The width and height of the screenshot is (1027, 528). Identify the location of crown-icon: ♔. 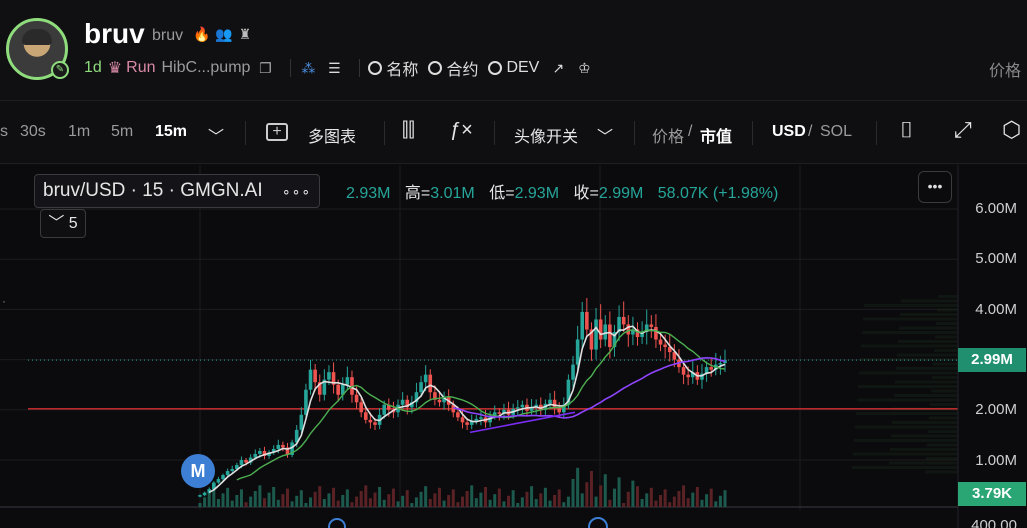
(584, 68).